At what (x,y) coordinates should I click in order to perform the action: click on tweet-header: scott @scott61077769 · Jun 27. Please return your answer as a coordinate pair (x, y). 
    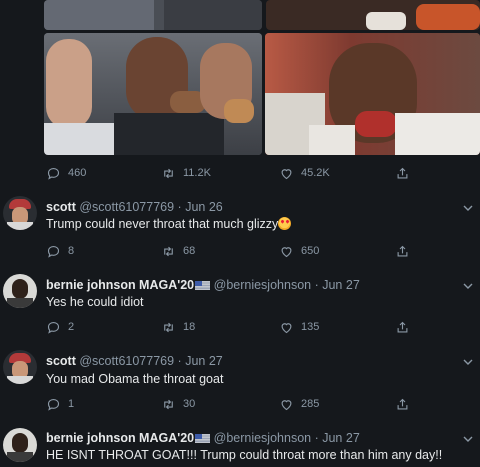
    Looking at the image, I should click on (134, 361).